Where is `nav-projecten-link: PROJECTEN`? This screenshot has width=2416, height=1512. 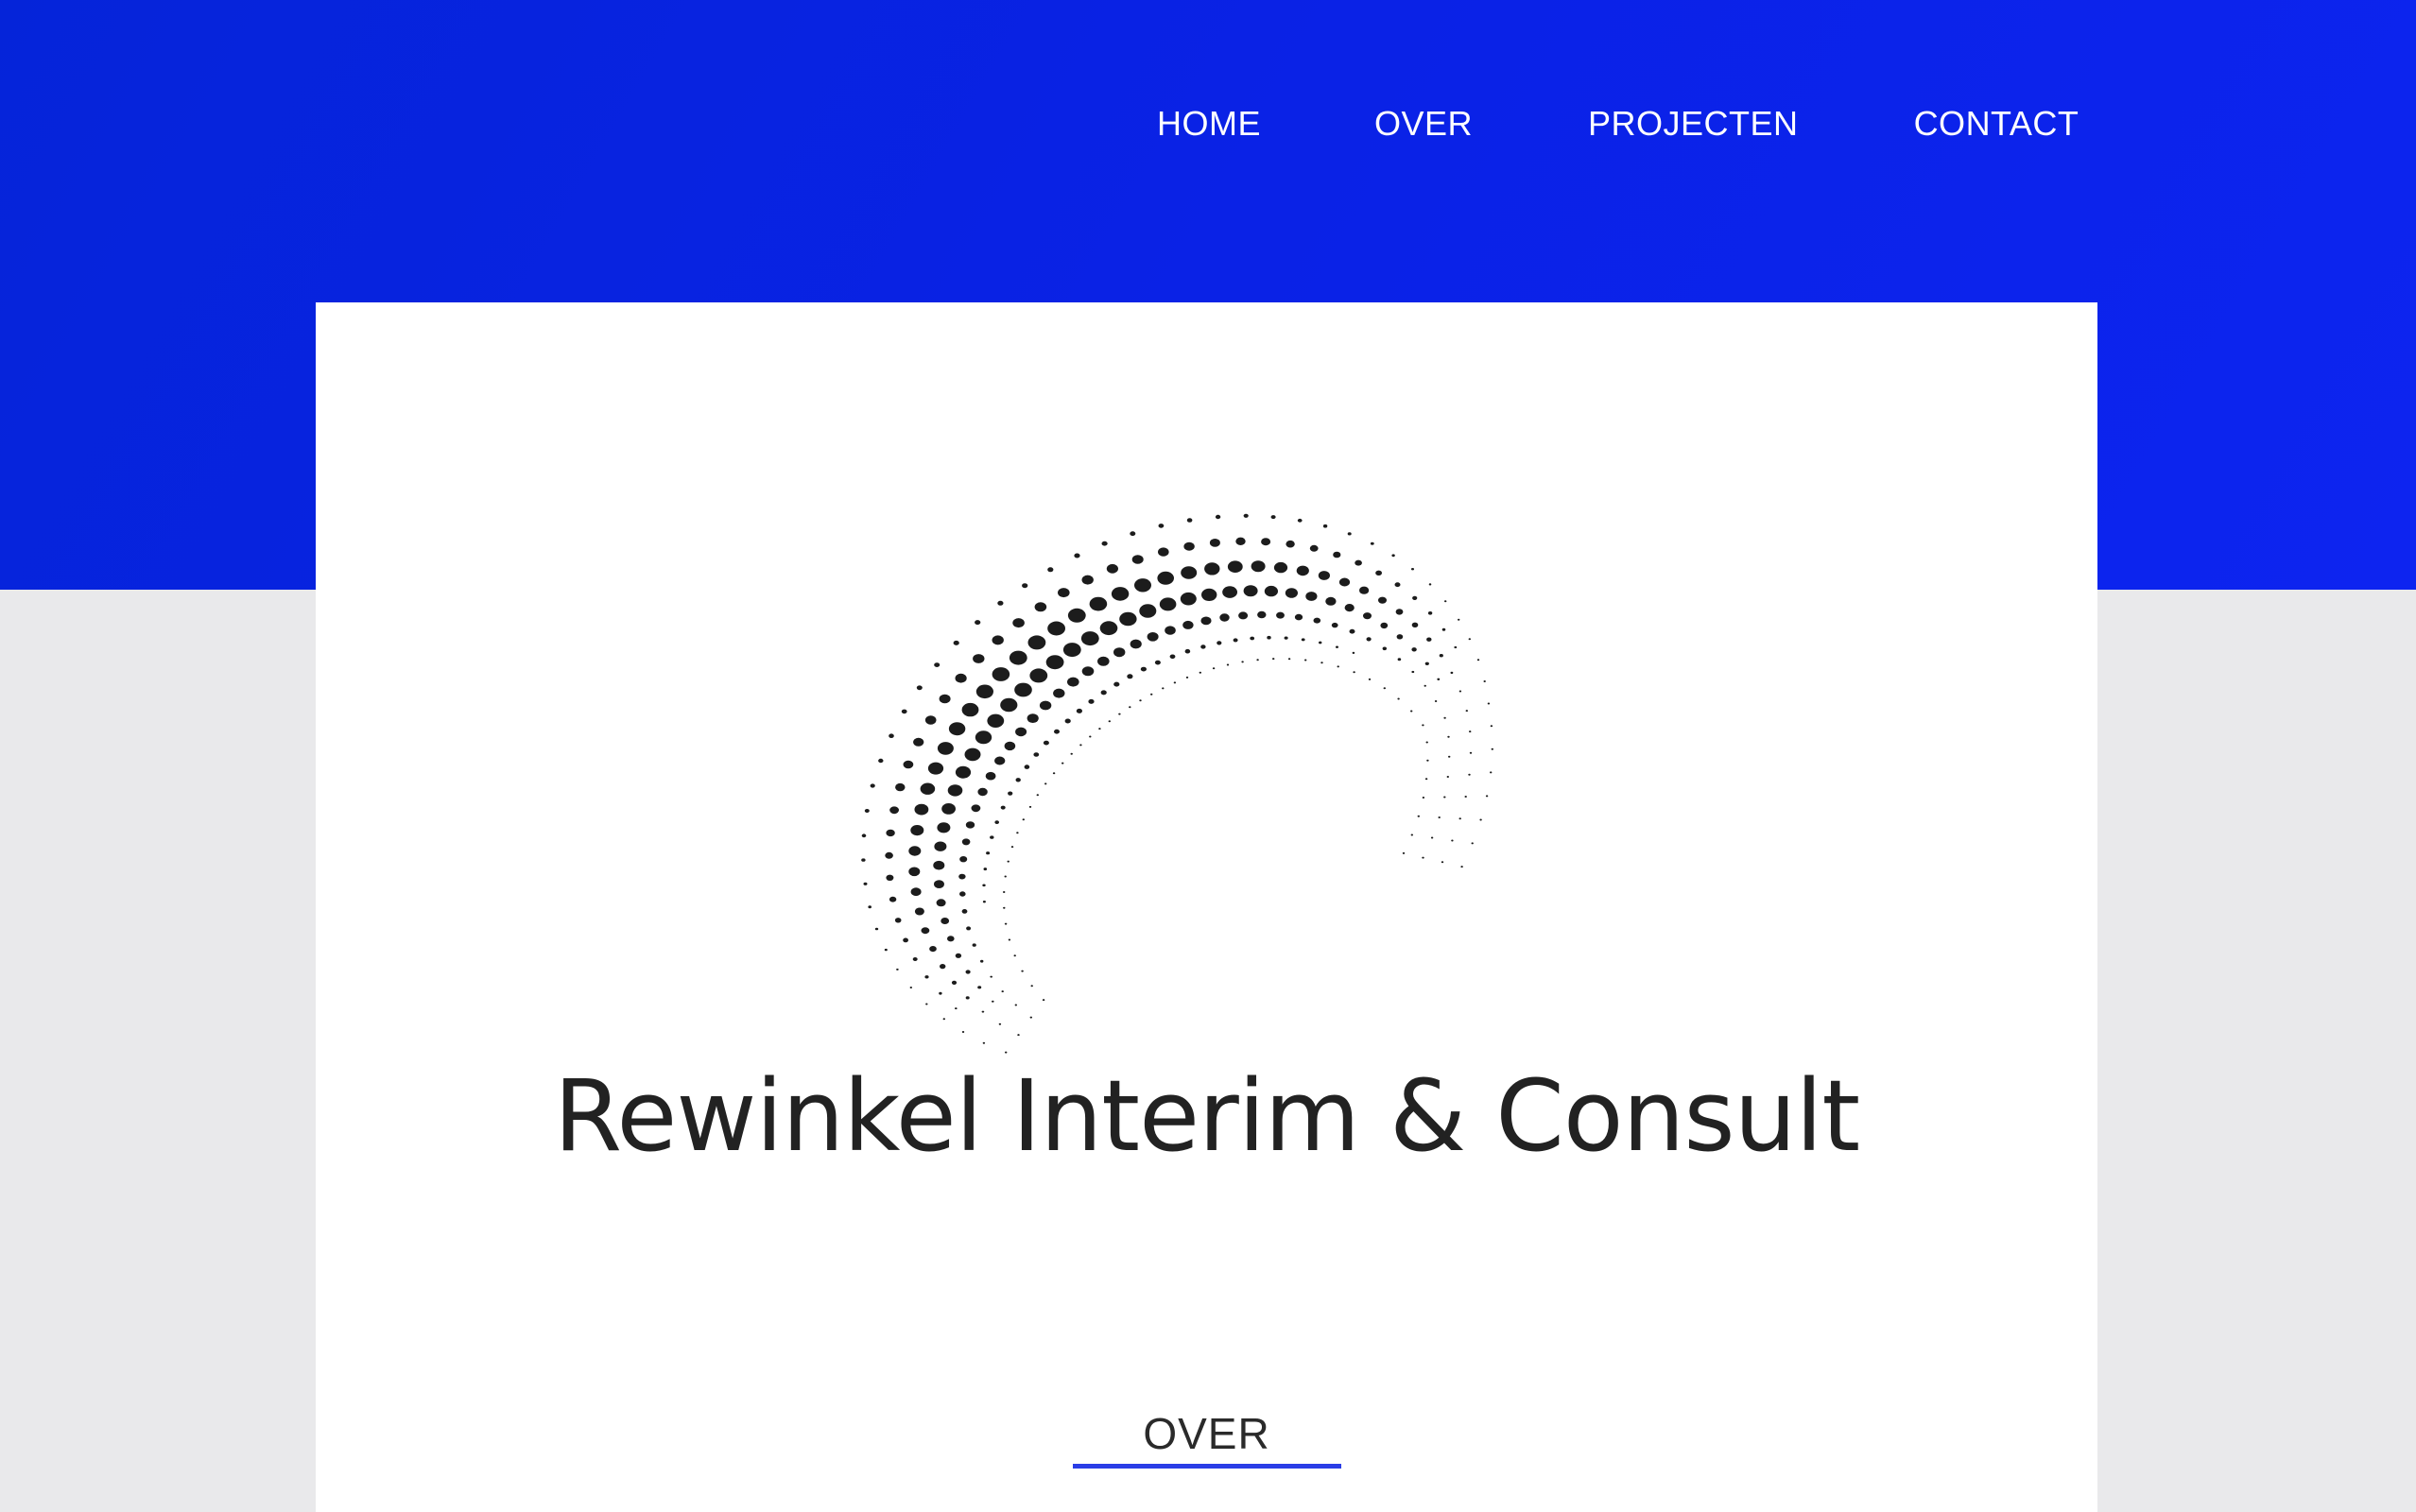
nav-projecten-link: PROJECTEN is located at coordinates (1693, 123).